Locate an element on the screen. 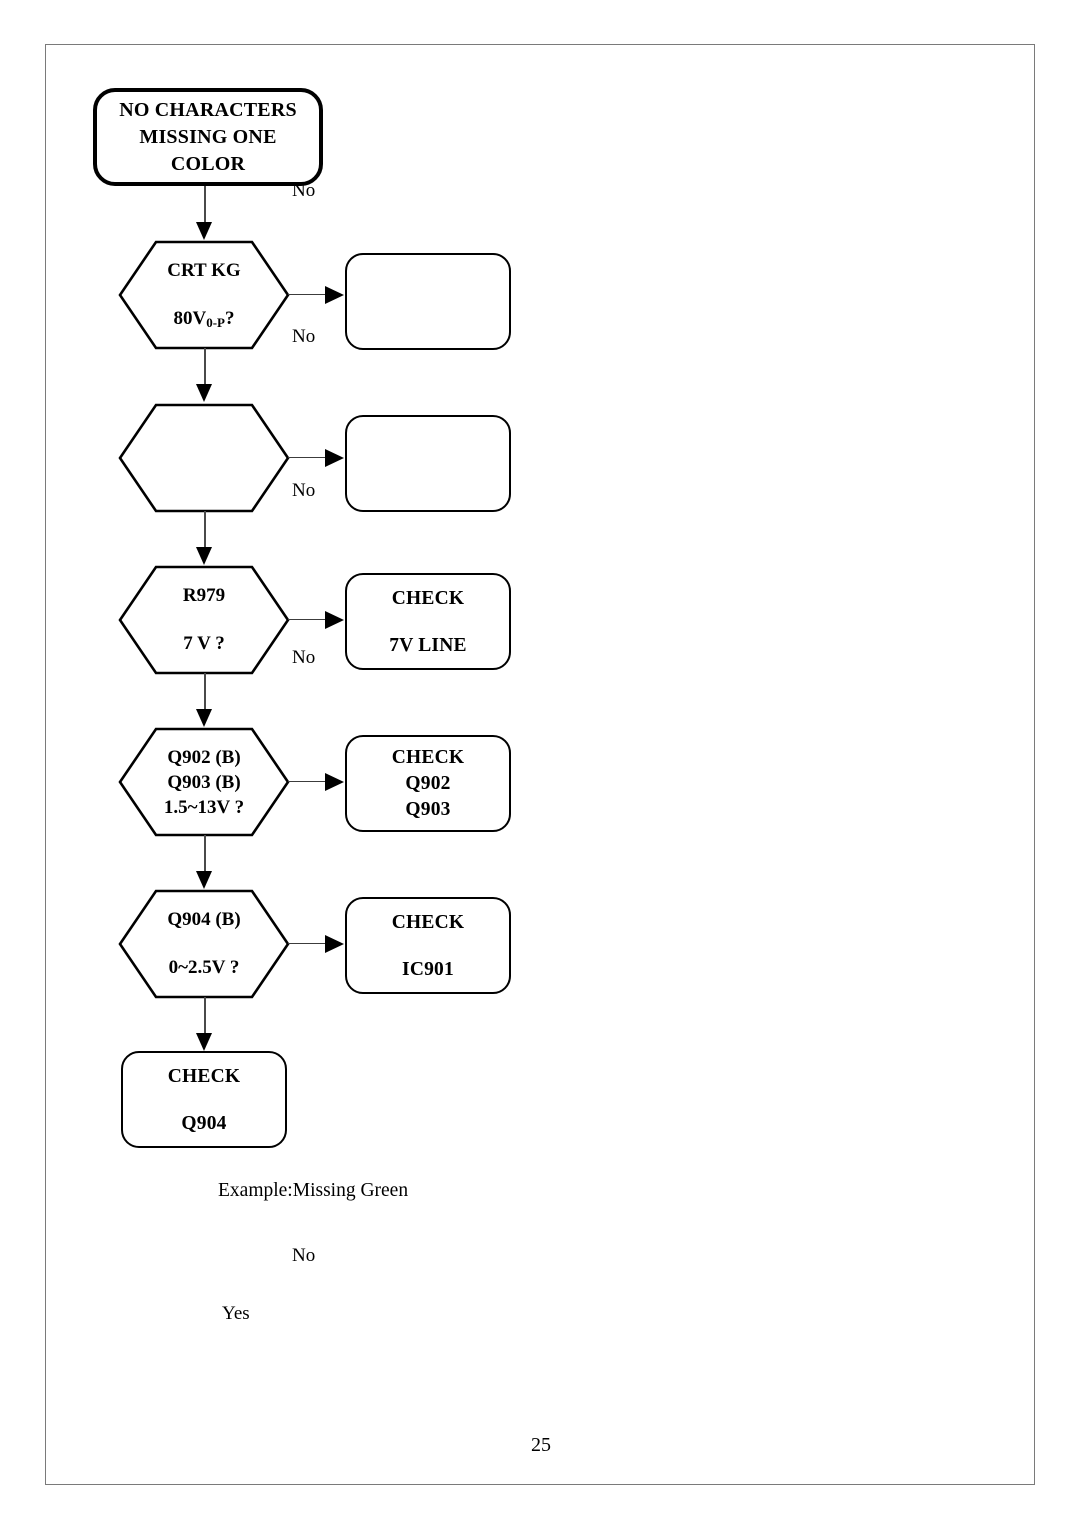 This screenshot has width=1080, height=1528. start-terminal-box: NO CHARACTERS MISSING ONE COLOR is located at coordinates (208, 137).